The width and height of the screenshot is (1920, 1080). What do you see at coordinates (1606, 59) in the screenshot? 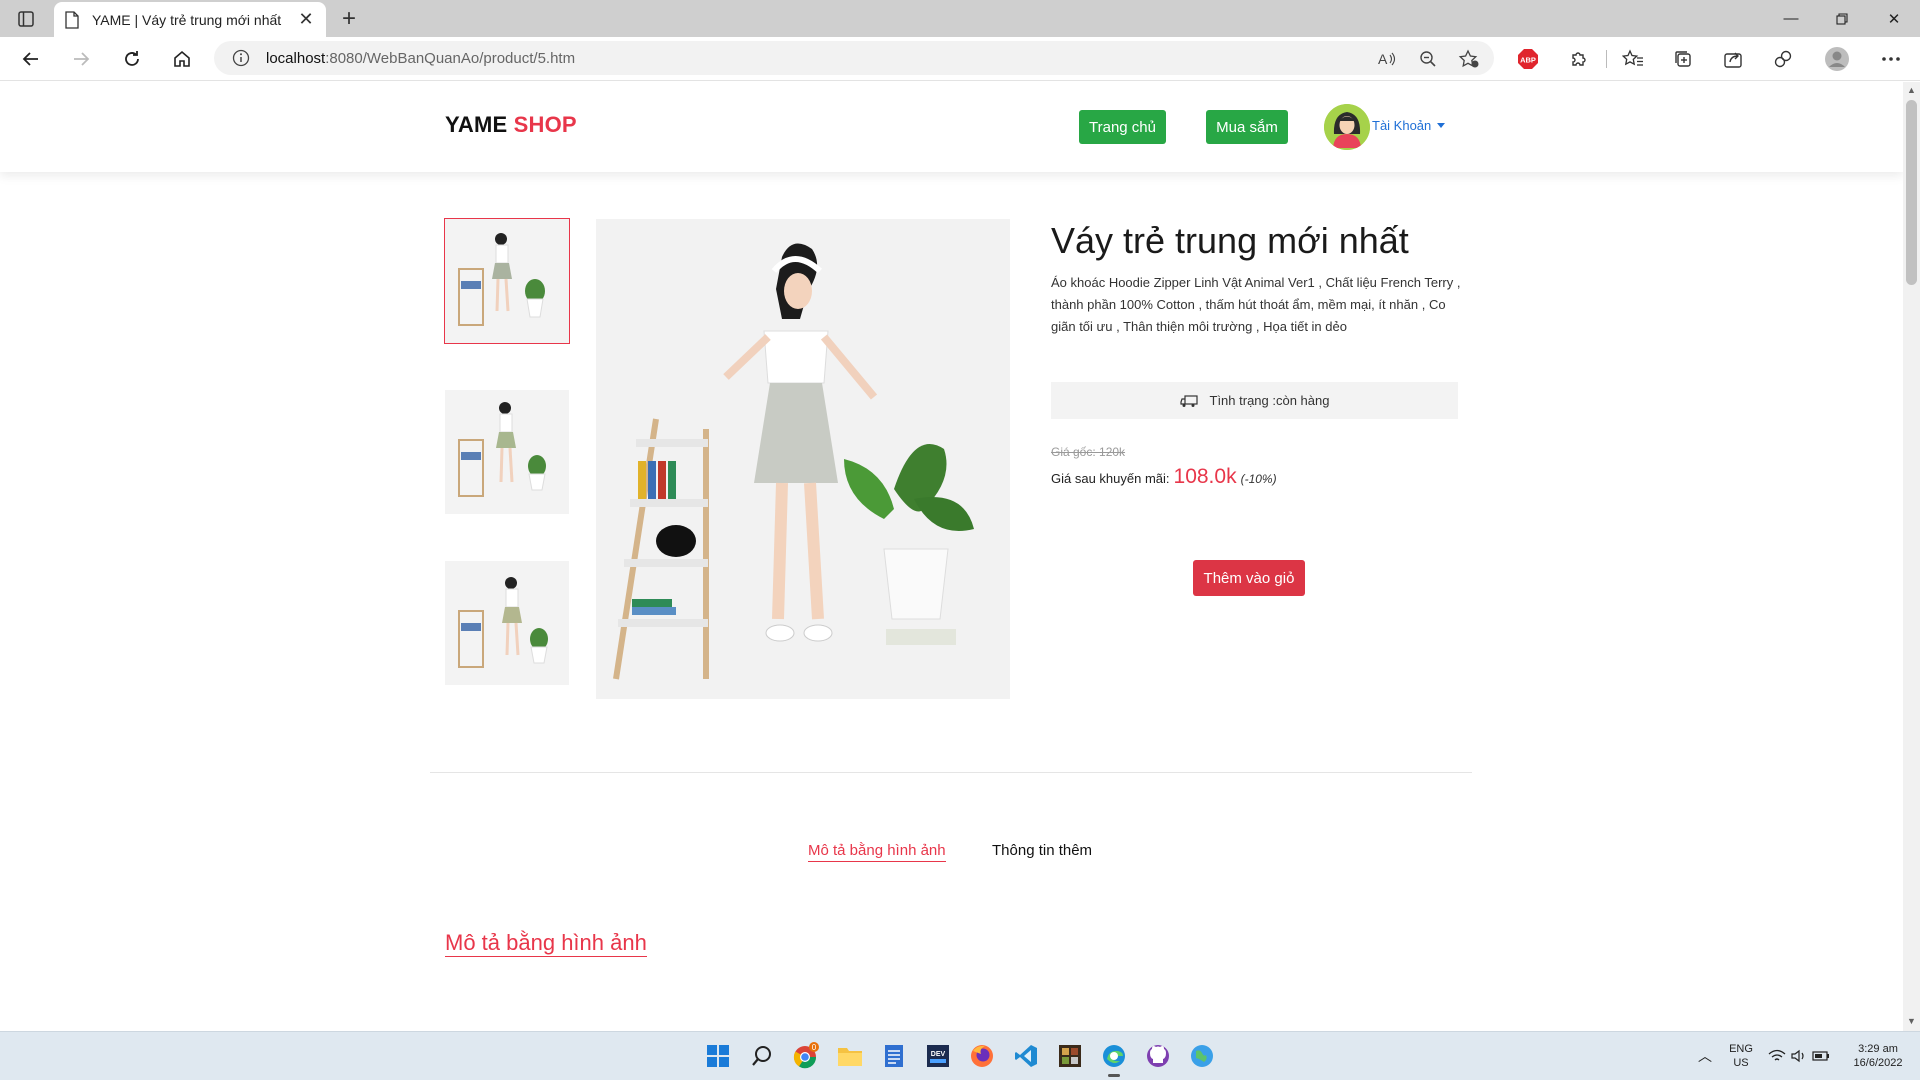
I see `toolbar-separator` at bounding box center [1606, 59].